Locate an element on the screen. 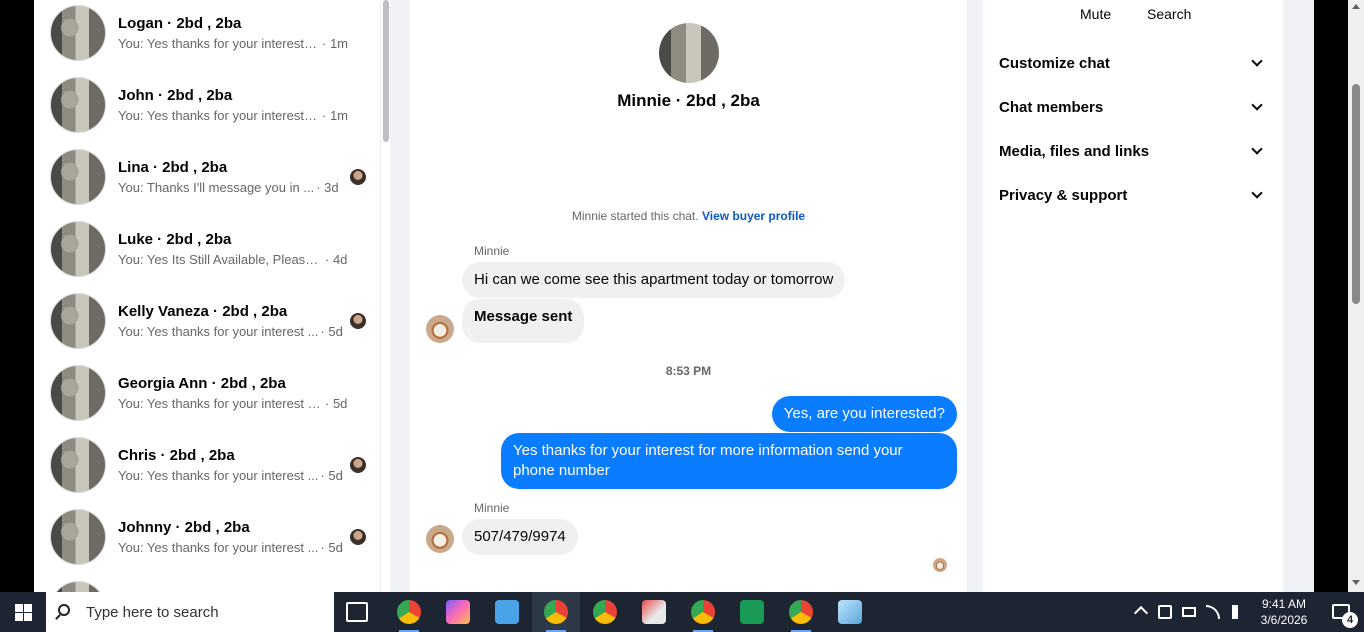  conversation-list-scrollbar is located at coordinates (385, 296).